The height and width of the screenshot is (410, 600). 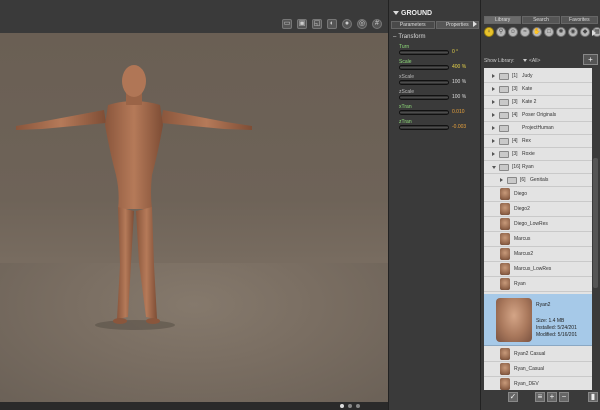 What do you see at coordinates (494, 167) in the screenshot?
I see `expand-down-icon` at bounding box center [494, 167].